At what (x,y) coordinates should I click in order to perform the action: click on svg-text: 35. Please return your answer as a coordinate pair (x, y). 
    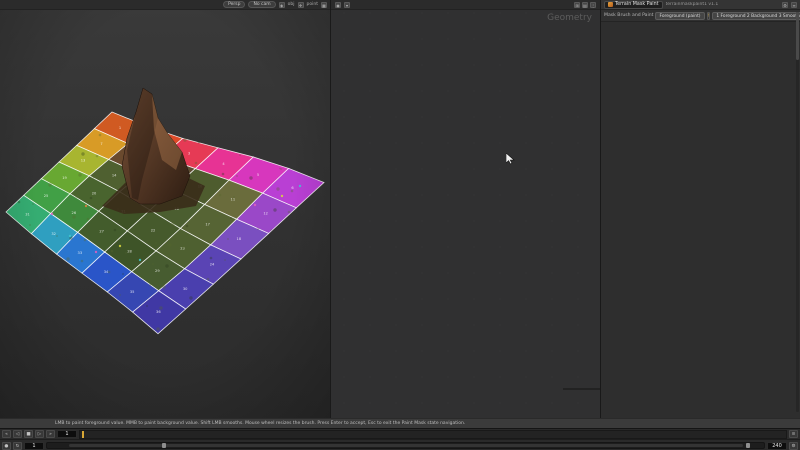
    Looking at the image, I should click on (132, 292).